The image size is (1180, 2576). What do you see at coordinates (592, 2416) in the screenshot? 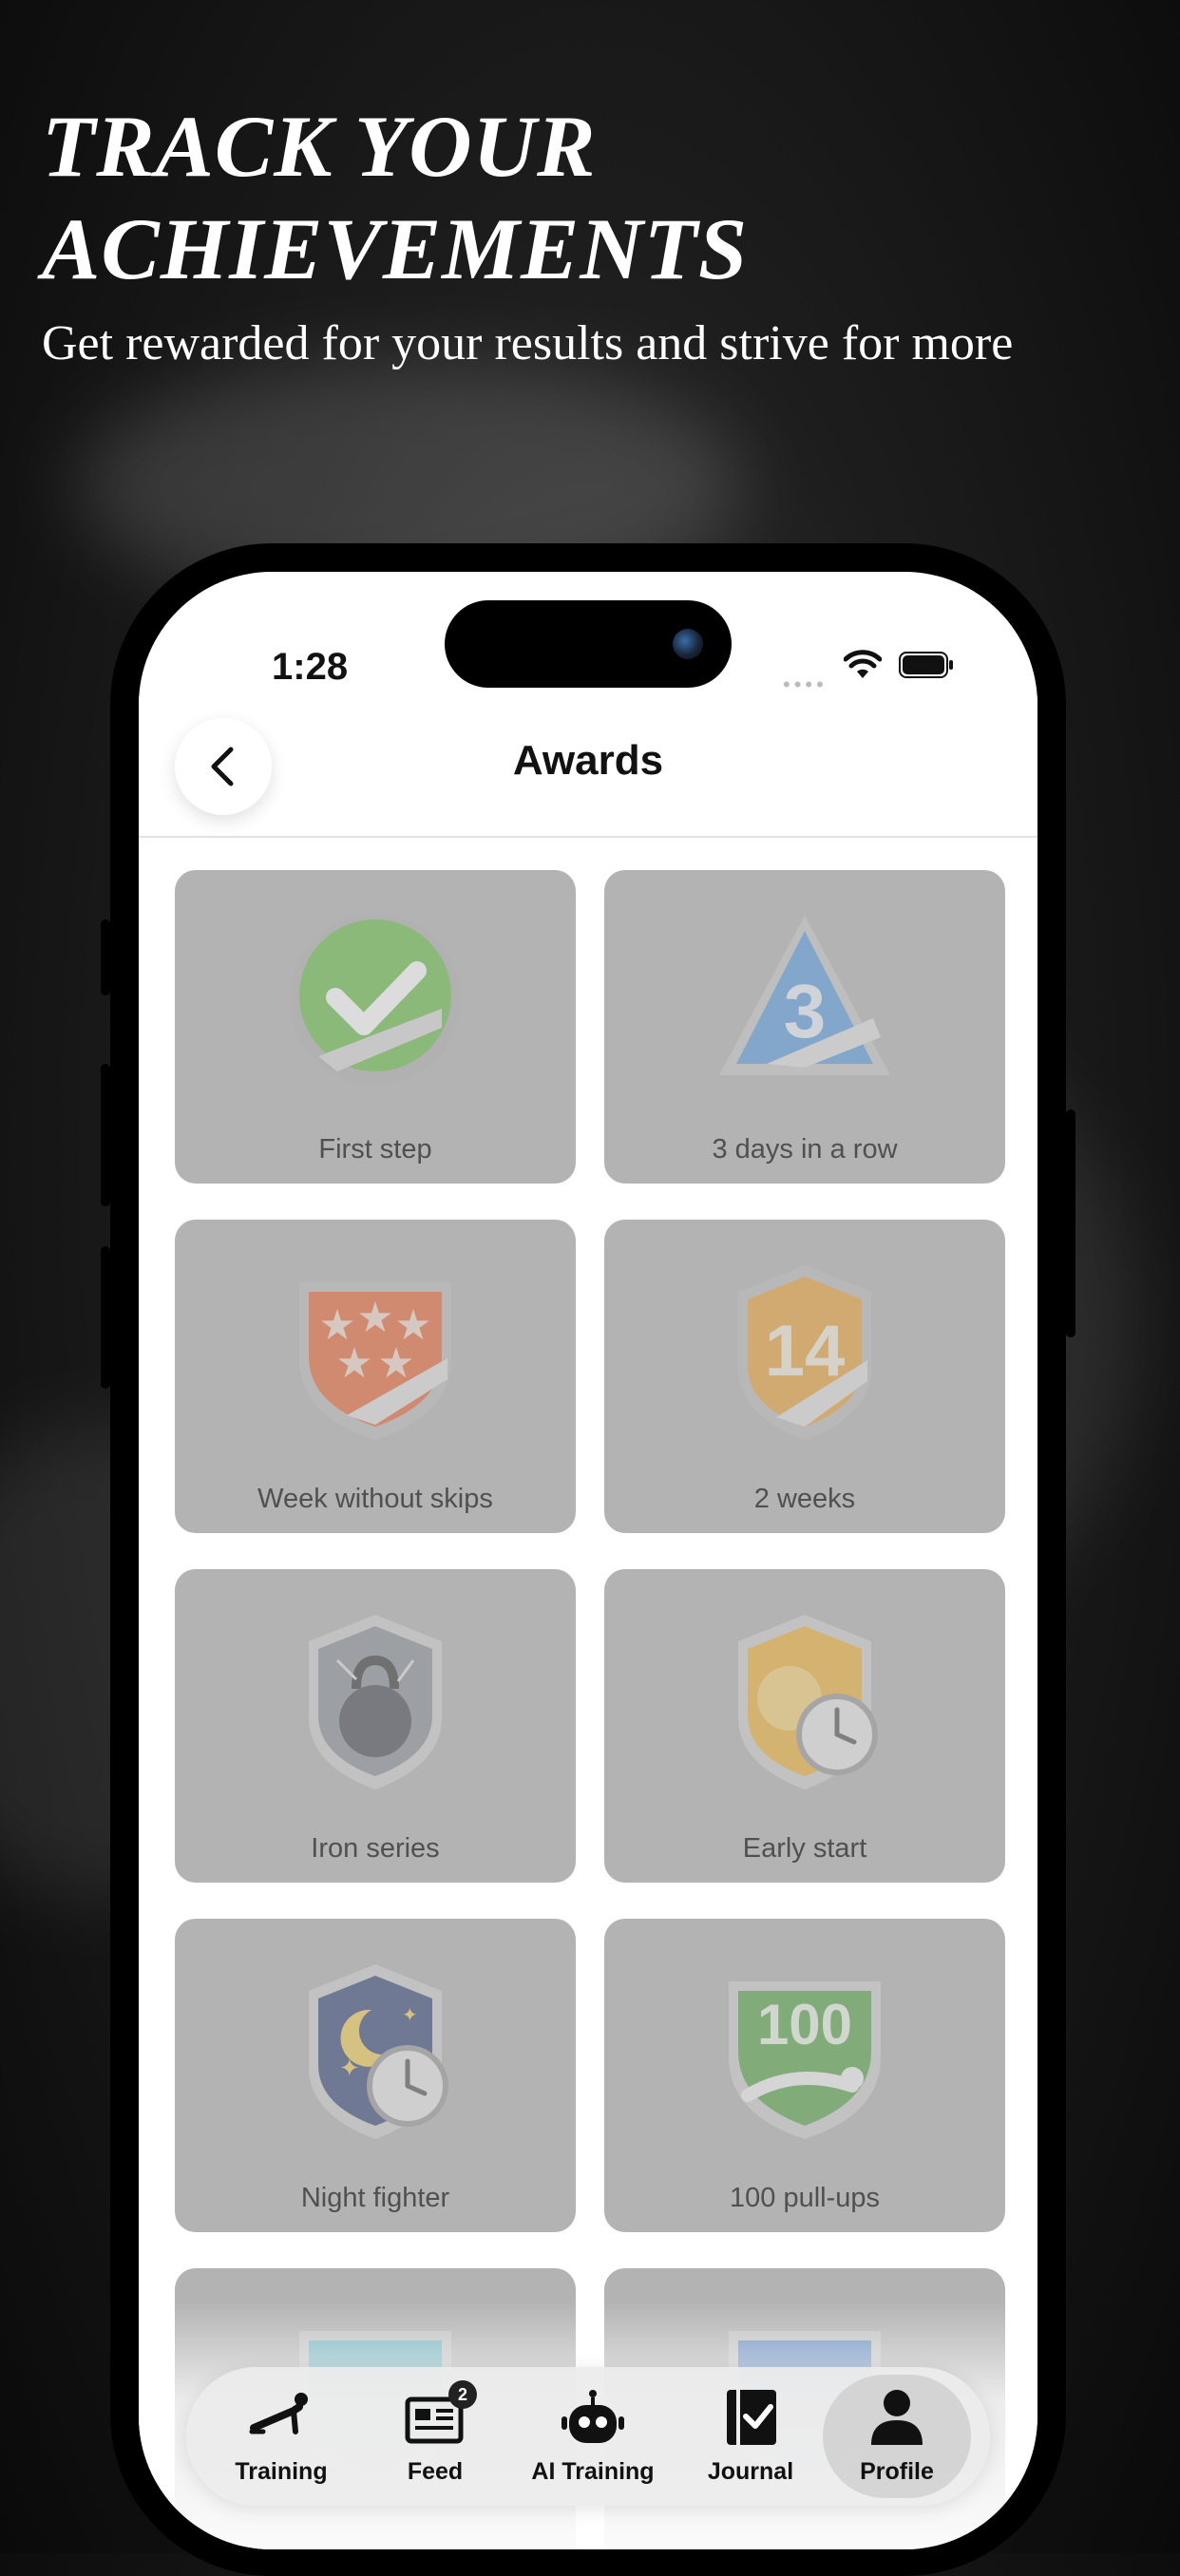
I see `robot-icon` at bounding box center [592, 2416].